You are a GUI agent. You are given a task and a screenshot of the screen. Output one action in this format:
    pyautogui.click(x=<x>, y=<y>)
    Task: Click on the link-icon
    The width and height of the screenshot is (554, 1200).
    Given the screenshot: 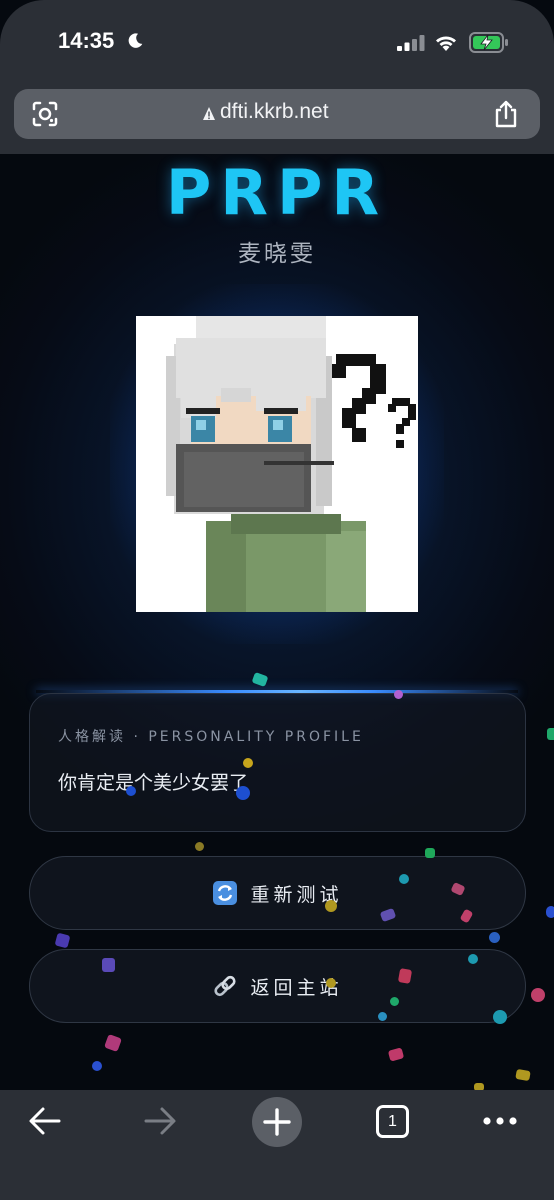 What is the action you would take?
    pyautogui.click(x=225, y=986)
    